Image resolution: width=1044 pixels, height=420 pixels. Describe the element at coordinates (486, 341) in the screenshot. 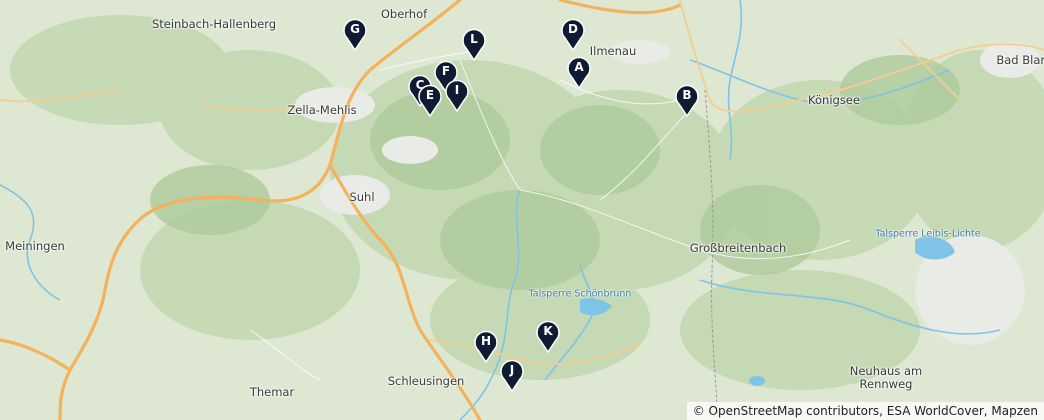

I see `marker-label: H` at that location.